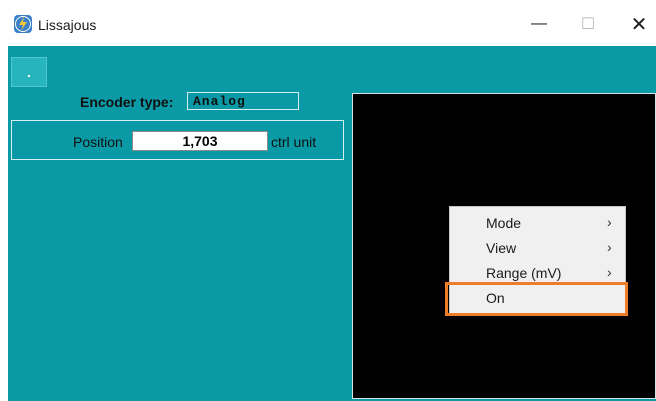 The image size is (656, 401). I want to click on encoder-type-label: Encoder type:, so click(127, 102).